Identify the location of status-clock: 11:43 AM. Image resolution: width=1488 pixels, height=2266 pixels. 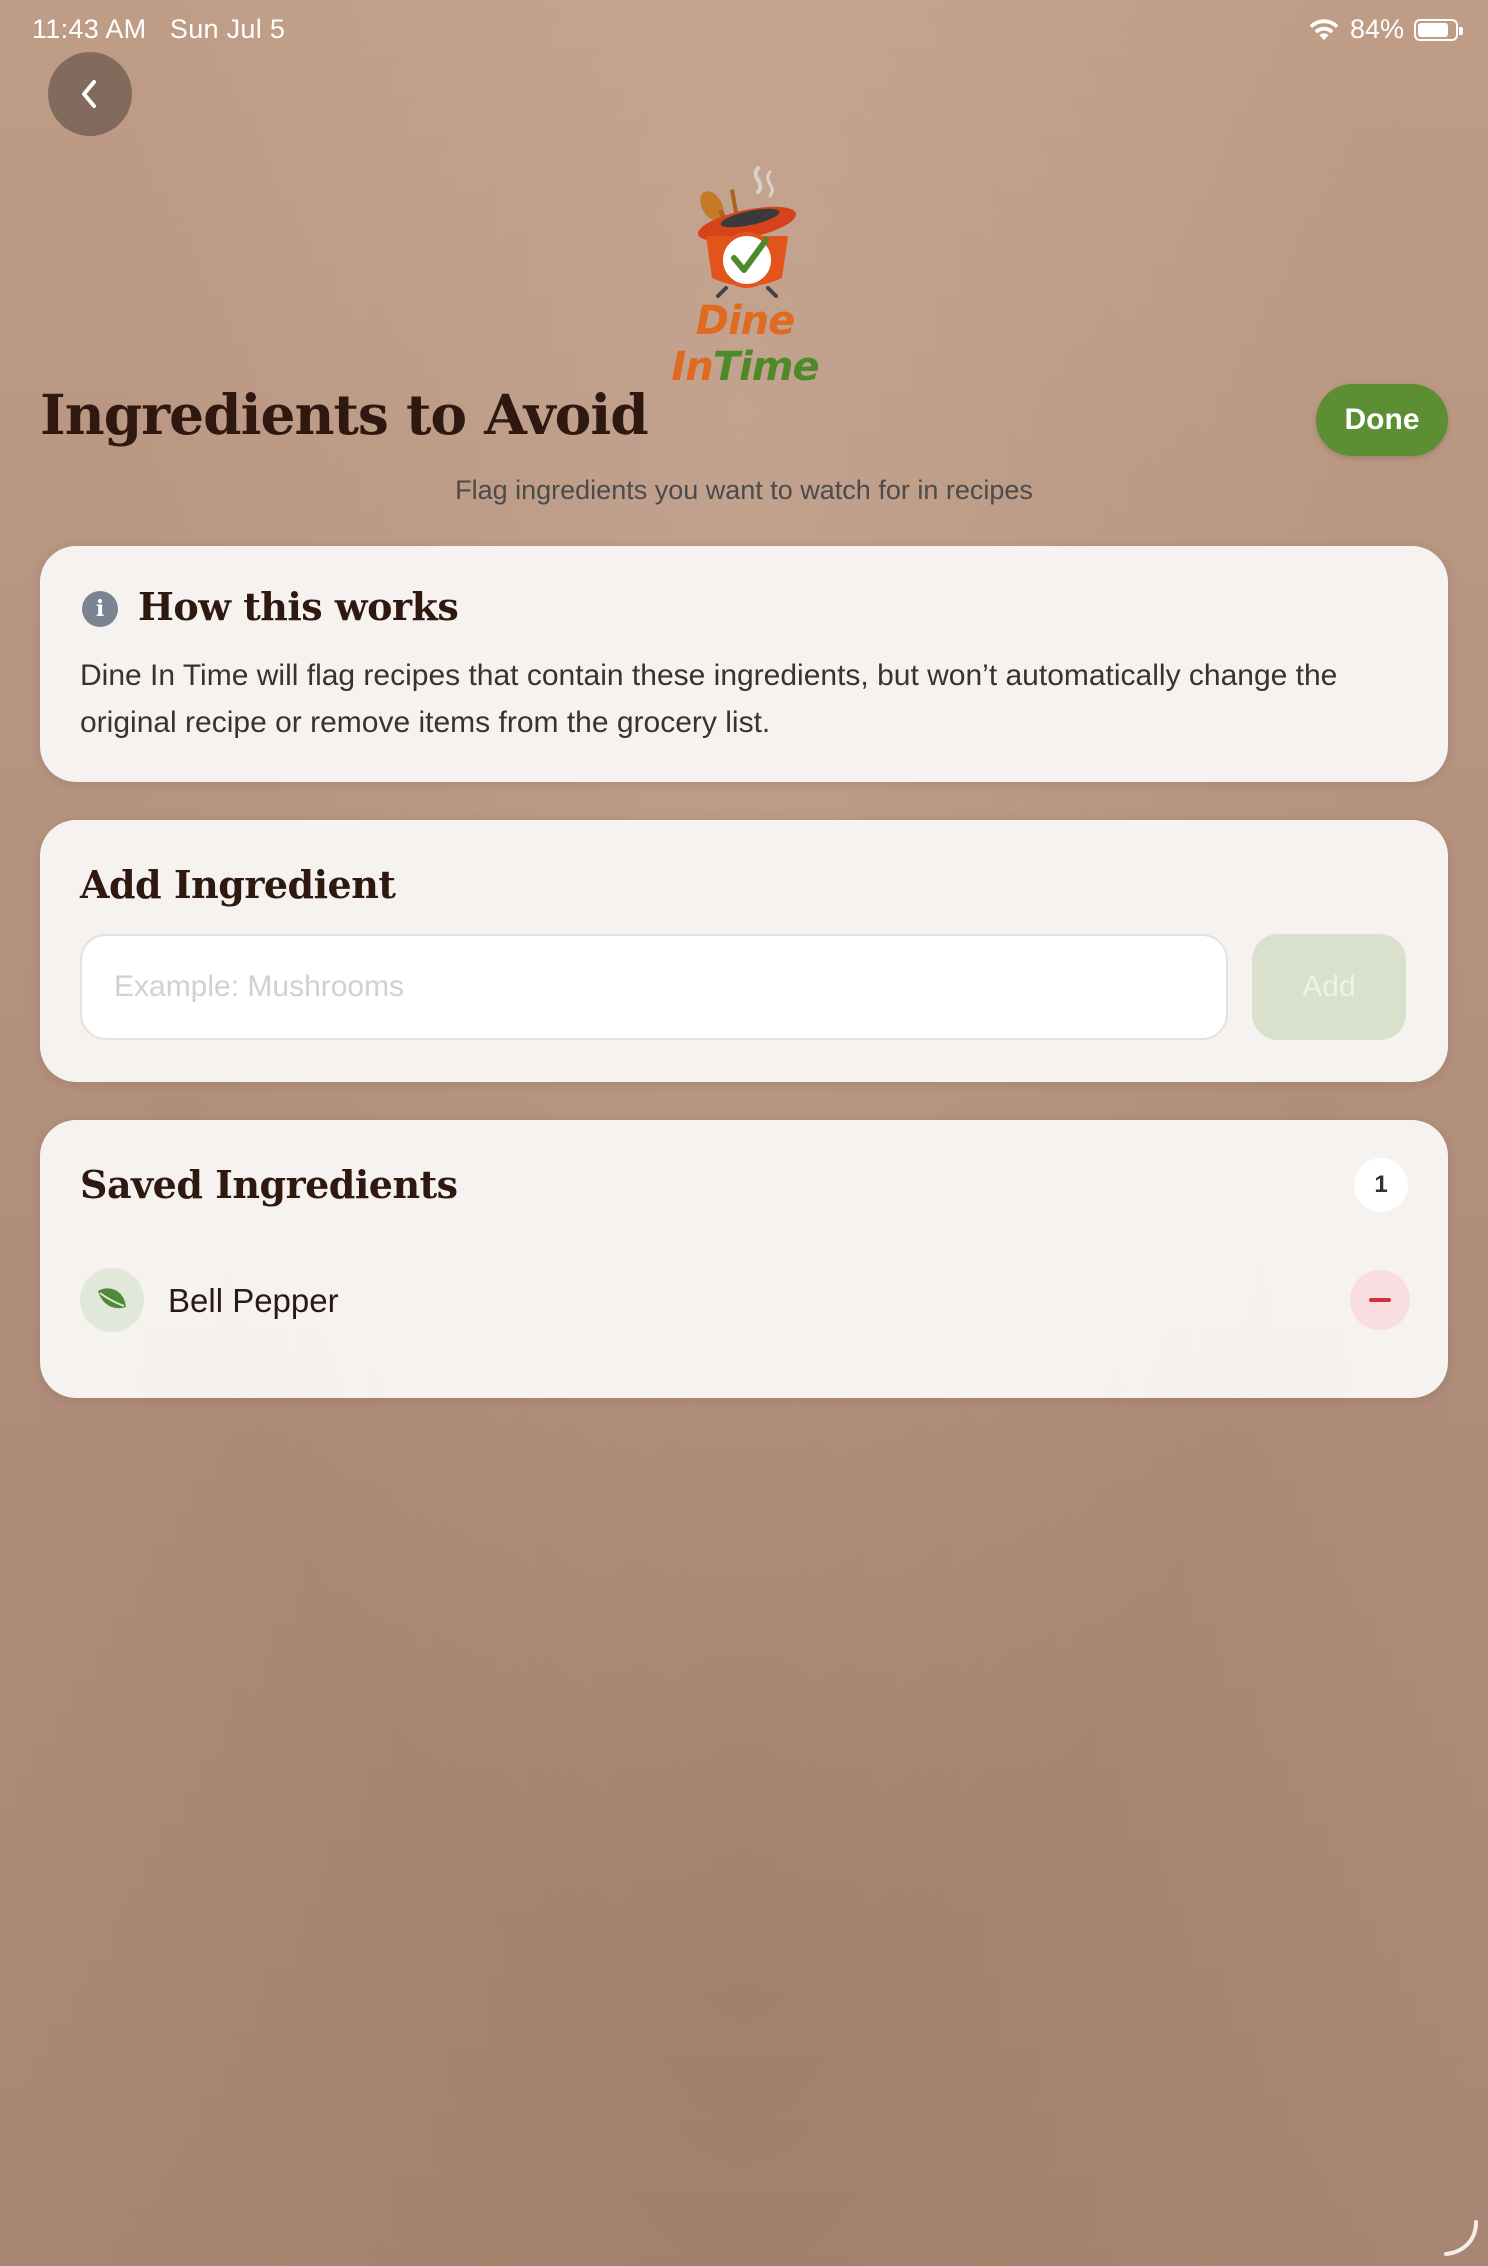
(89, 29).